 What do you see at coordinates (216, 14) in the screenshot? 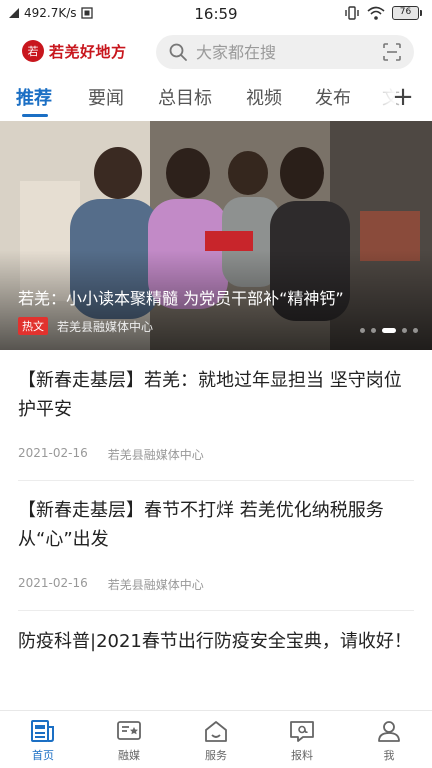
I see `status-bar: 492.7K/s 16:59 76` at bounding box center [216, 14].